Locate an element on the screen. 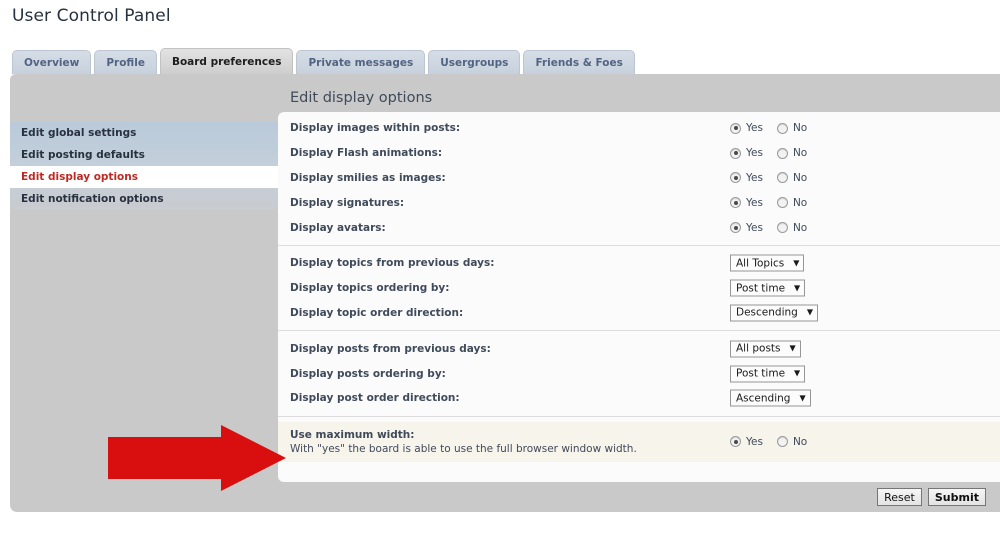 The width and height of the screenshot is (1000, 558). select-value: Post time is located at coordinates (761, 288).